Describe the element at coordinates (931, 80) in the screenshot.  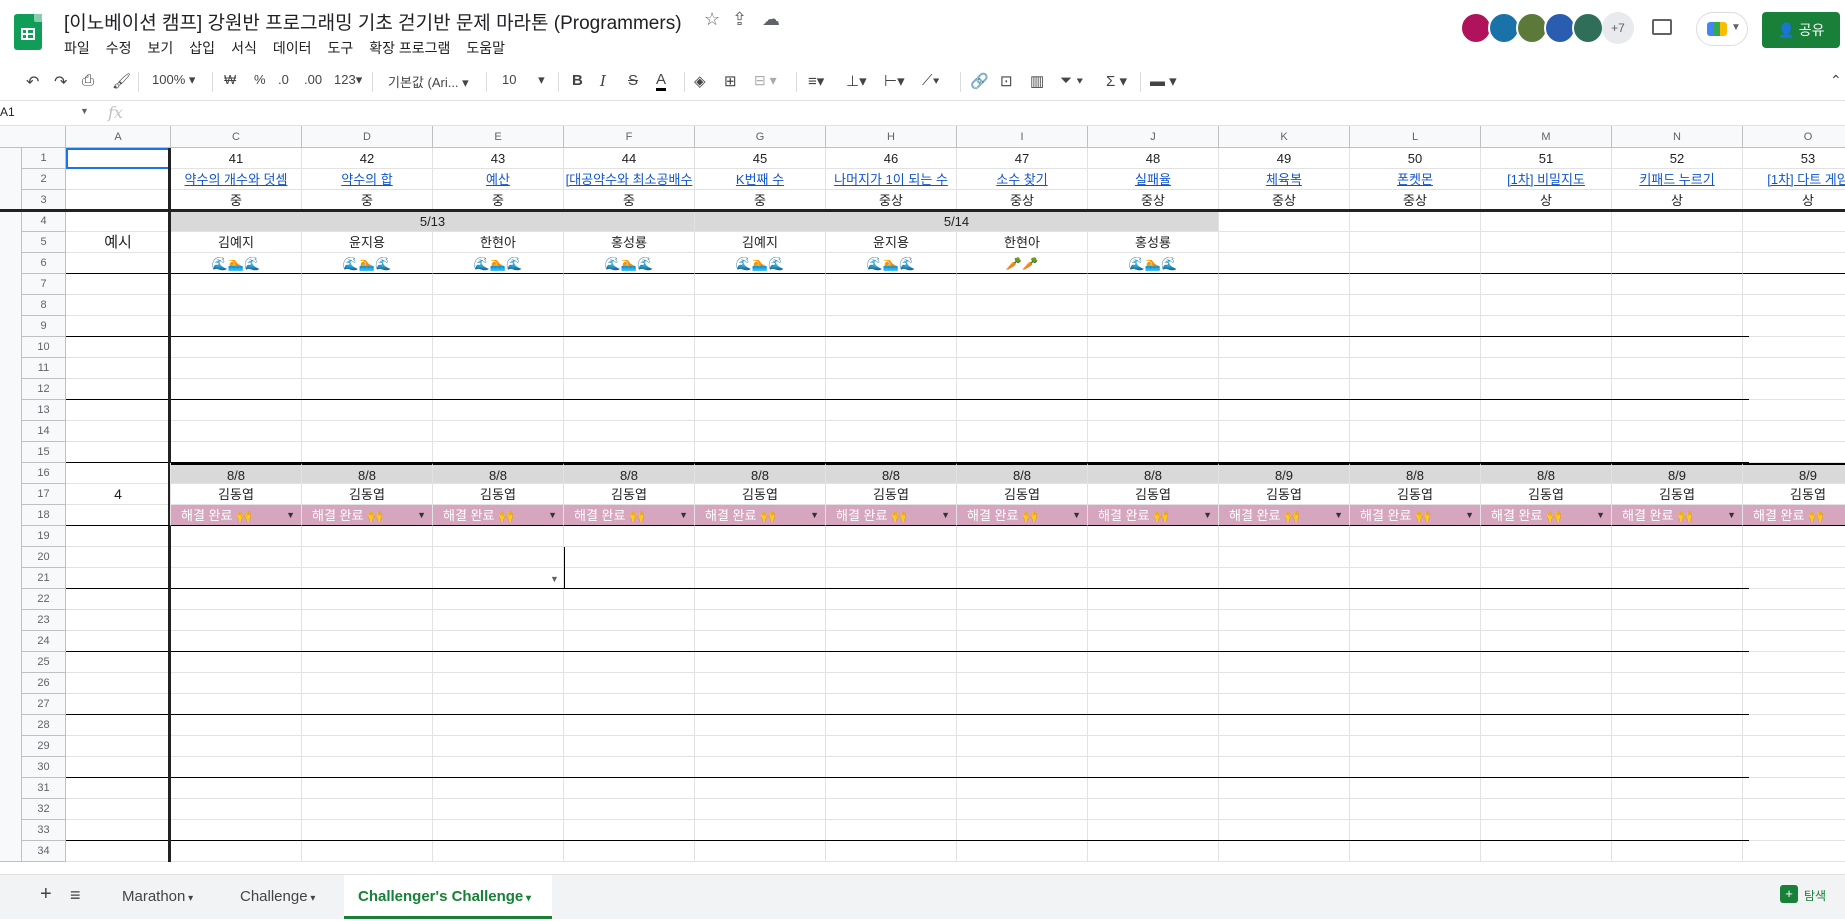
I see `text-rotation-icon: ⟋▾` at that location.